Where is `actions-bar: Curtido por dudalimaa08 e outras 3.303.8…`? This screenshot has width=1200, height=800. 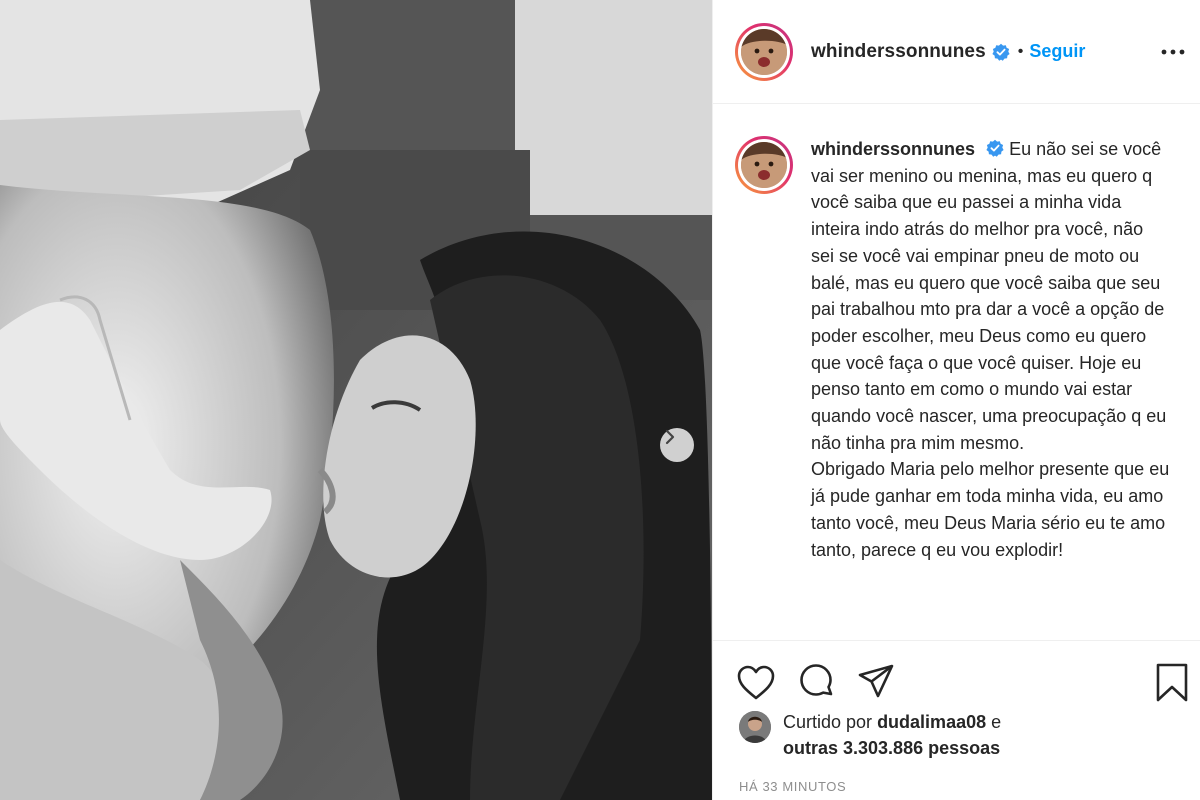
actions-bar: Curtido por dudalimaa08 e outras 3.303.8… is located at coordinates (956, 720).